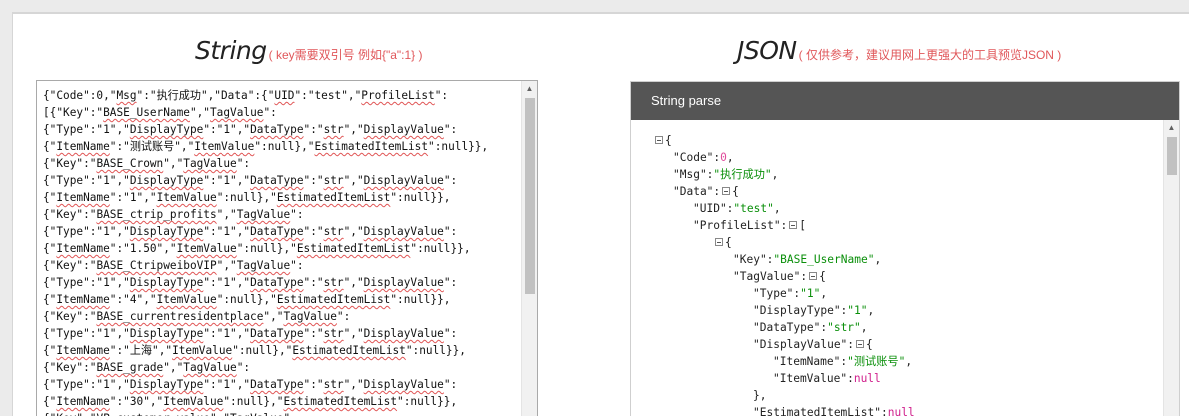 The width and height of the screenshot is (1189, 416). What do you see at coordinates (803, 225) in the screenshot?
I see `json-value: [` at bounding box center [803, 225].